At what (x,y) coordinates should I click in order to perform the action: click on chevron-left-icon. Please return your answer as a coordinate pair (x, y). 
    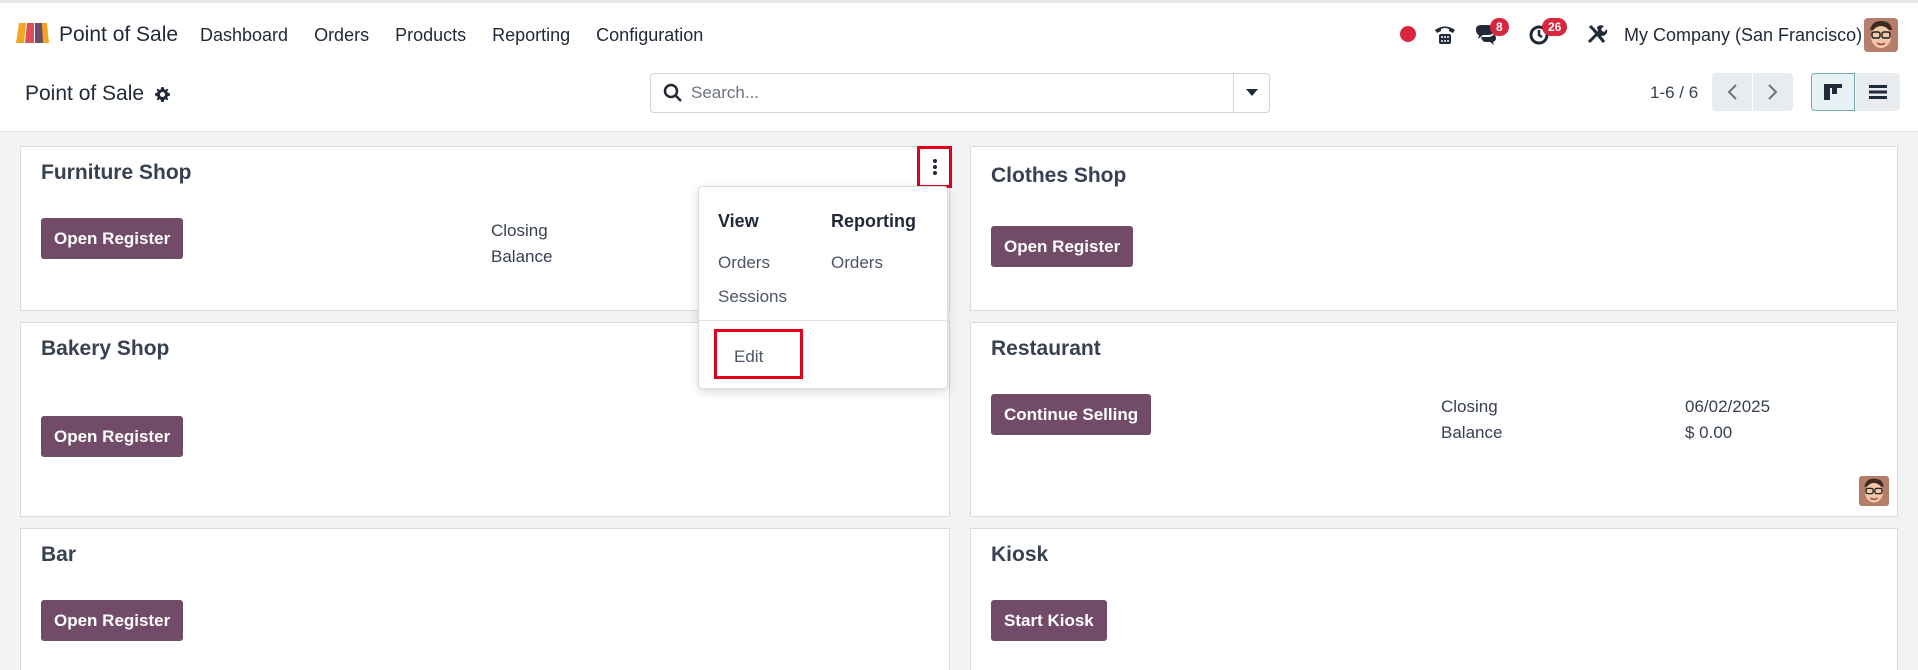
    Looking at the image, I should click on (1732, 92).